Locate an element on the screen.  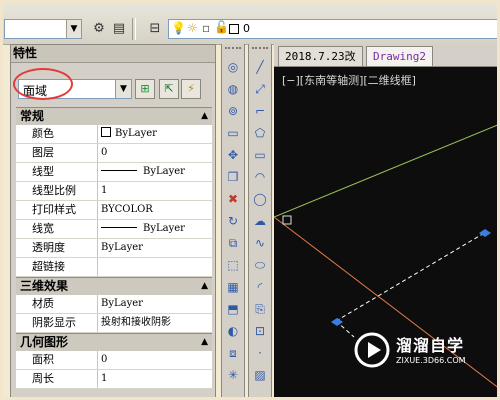
spline-icon: ∿ is located at coordinates (260, 243).